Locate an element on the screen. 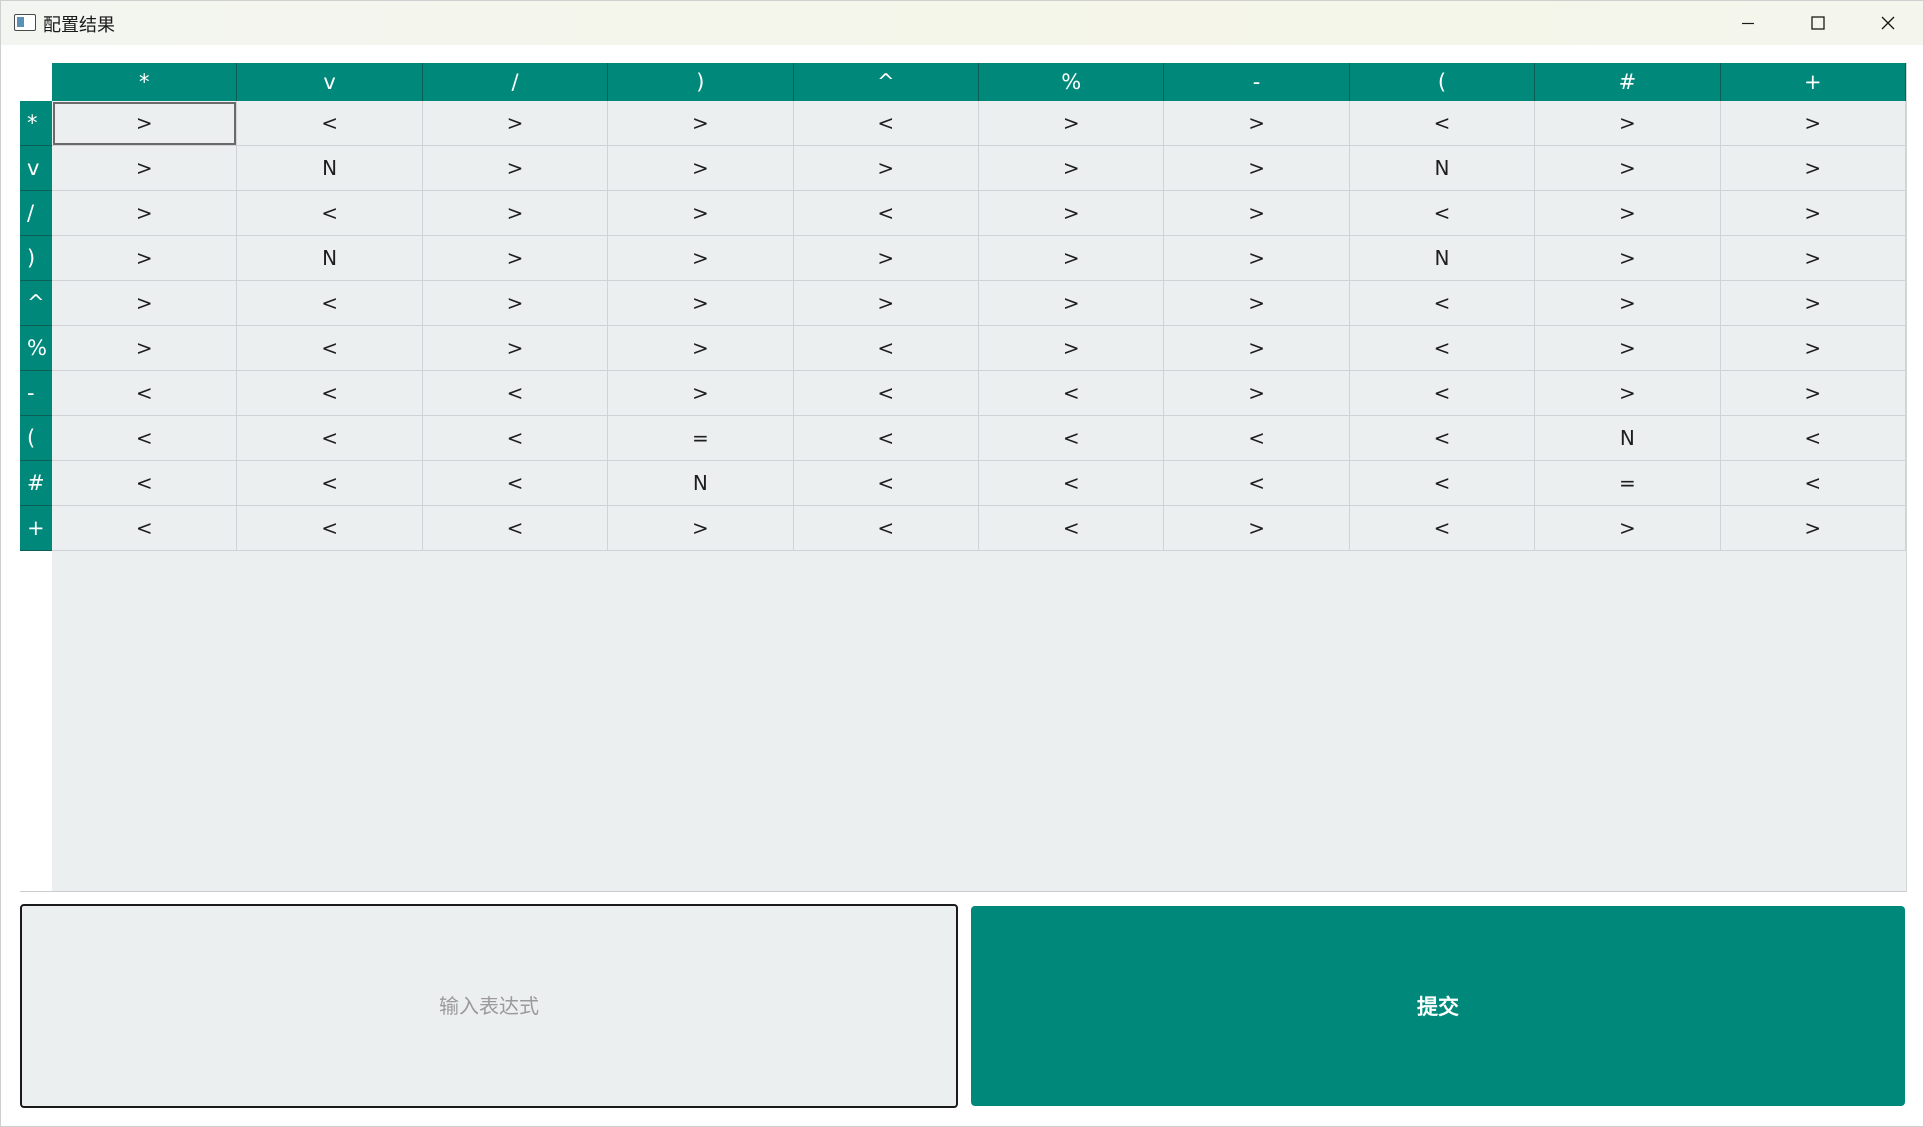 This screenshot has height=1127, width=1924. column-header: + is located at coordinates (1813, 82).